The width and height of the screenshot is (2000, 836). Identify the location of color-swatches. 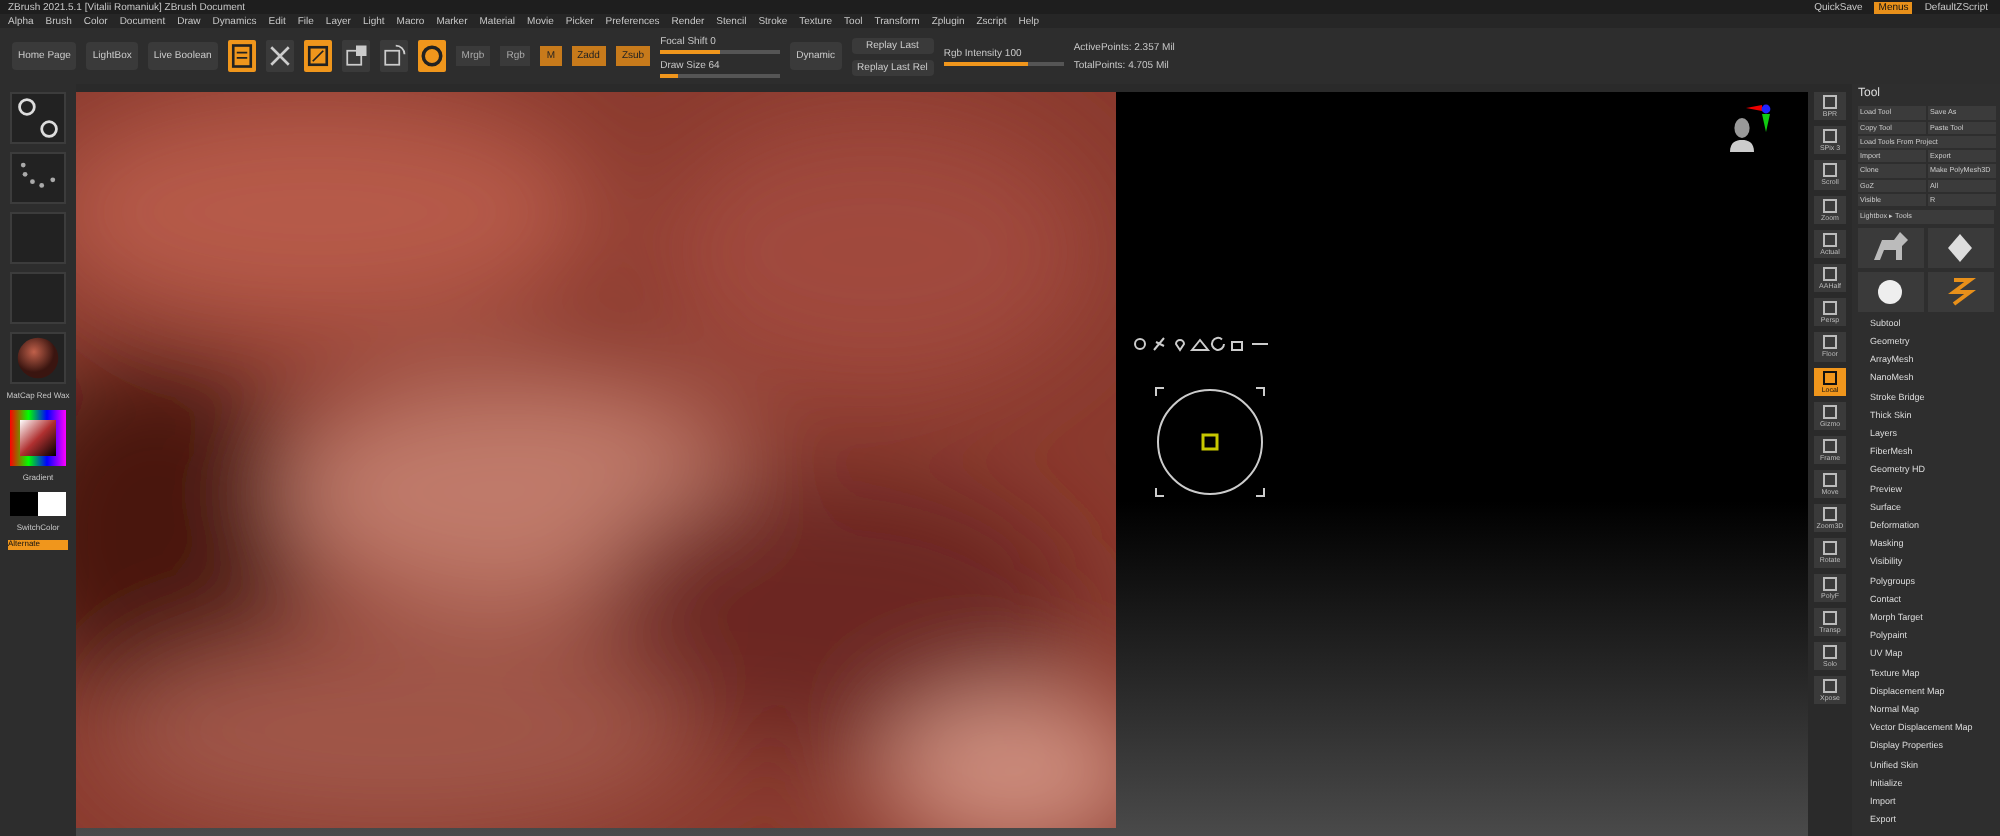
(38, 503).